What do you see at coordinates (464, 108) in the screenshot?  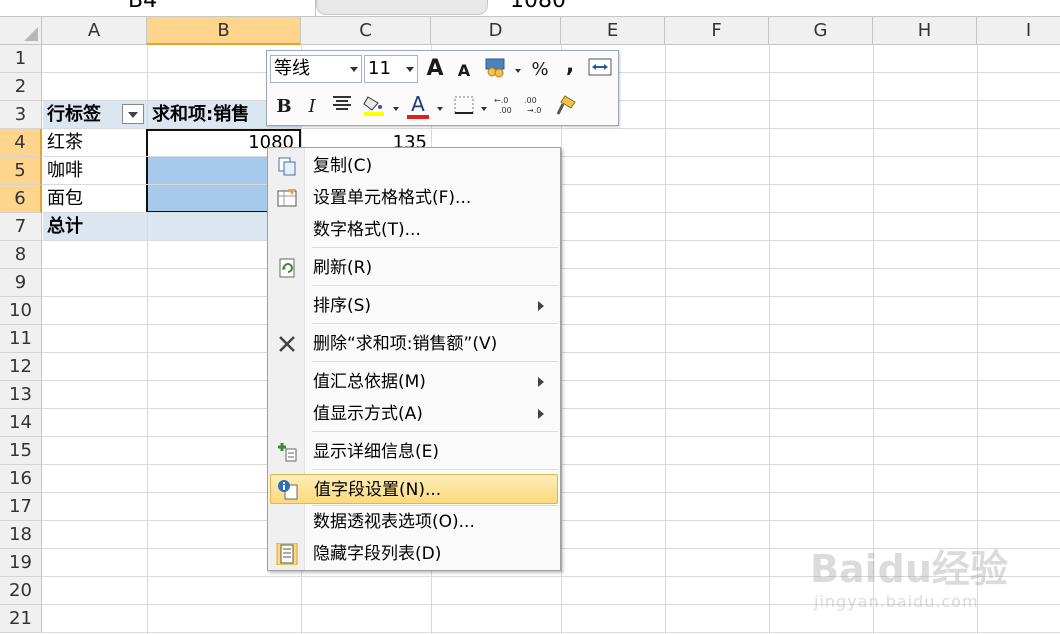 I see `borders-button` at bounding box center [464, 108].